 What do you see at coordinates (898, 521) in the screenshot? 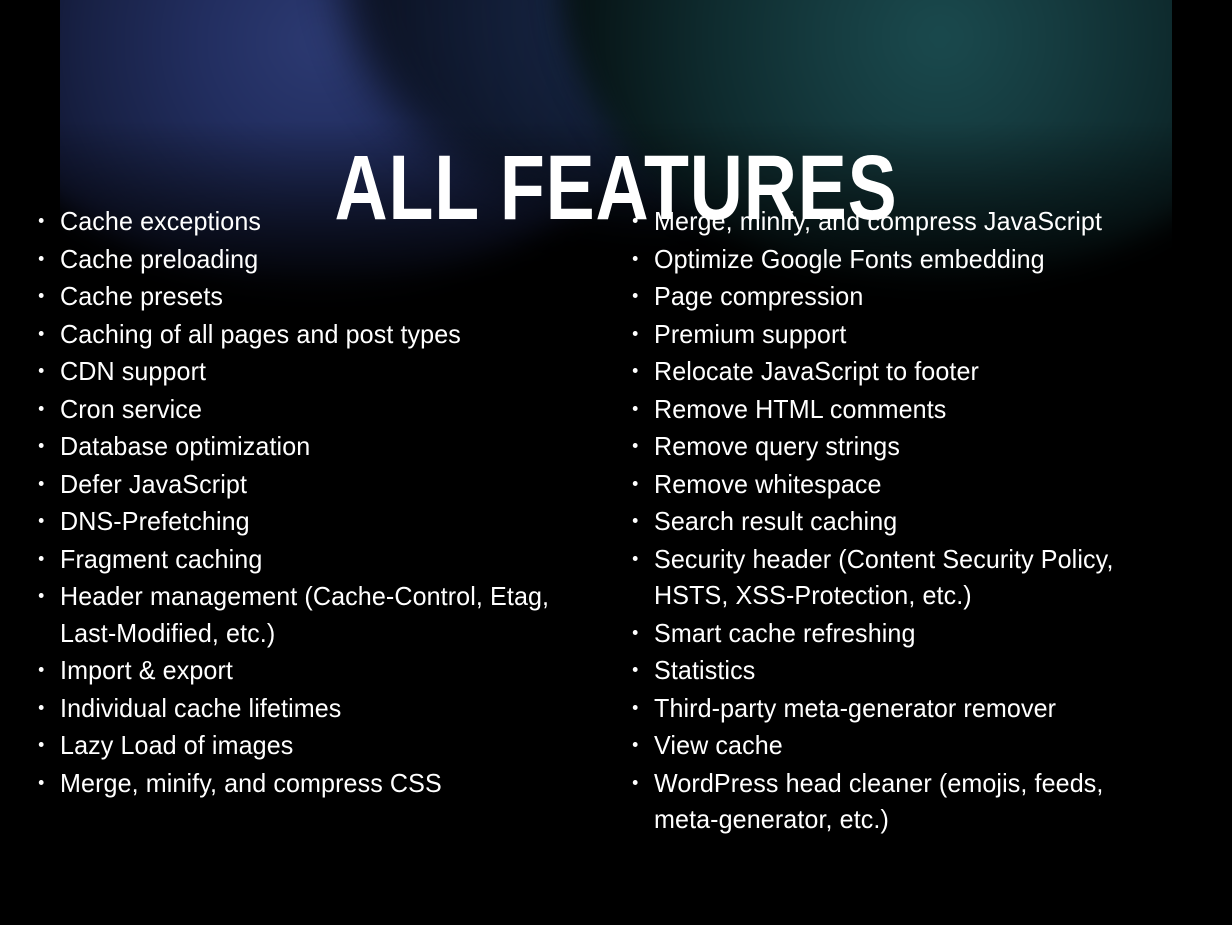
I see `feature-right-item: Search result caching` at bounding box center [898, 521].